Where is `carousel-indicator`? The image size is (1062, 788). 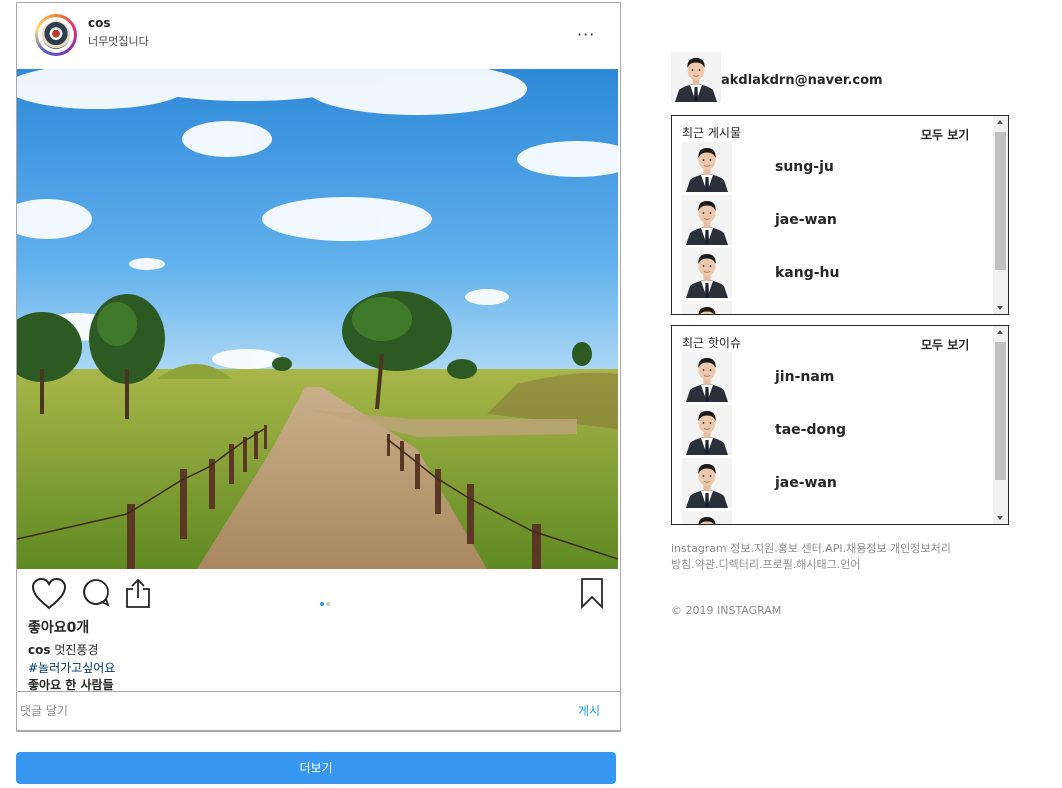 carousel-indicator is located at coordinates (326, 600).